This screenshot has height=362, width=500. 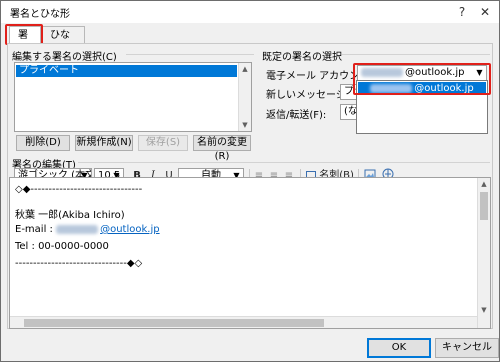 What do you see at coordinates (399, 348) in the screenshot?
I see `ok-button: OK` at bounding box center [399, 348].